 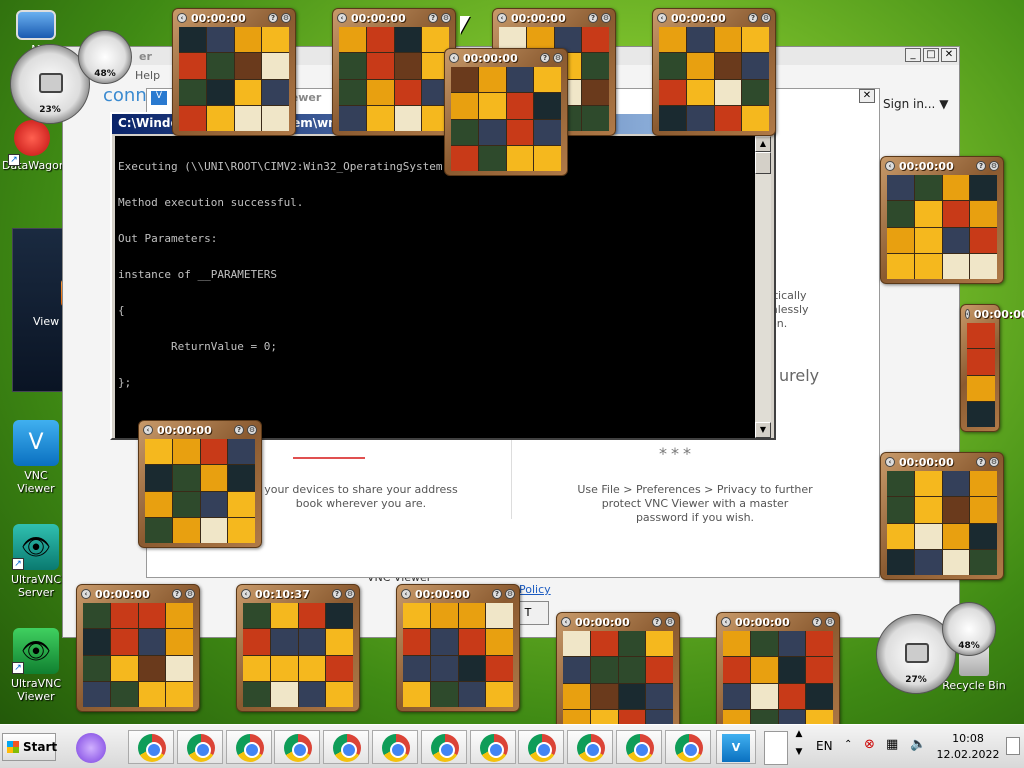 What do you see at coordinates (824, 746) in the screenshot?
I see `language-indicator: EN` at bounding box center [824, 746].